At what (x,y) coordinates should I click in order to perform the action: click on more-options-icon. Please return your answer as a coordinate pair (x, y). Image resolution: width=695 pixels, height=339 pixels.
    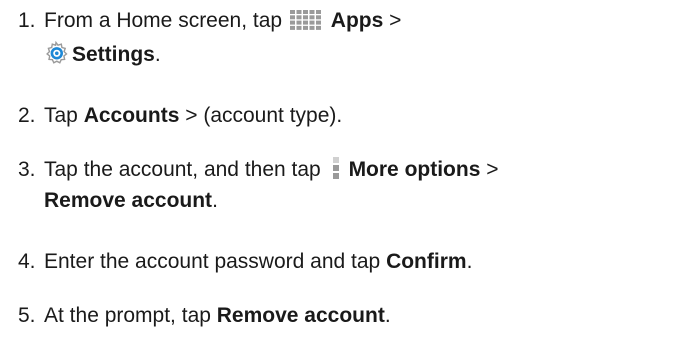
    Looking at the image, I should click on (336, 168).